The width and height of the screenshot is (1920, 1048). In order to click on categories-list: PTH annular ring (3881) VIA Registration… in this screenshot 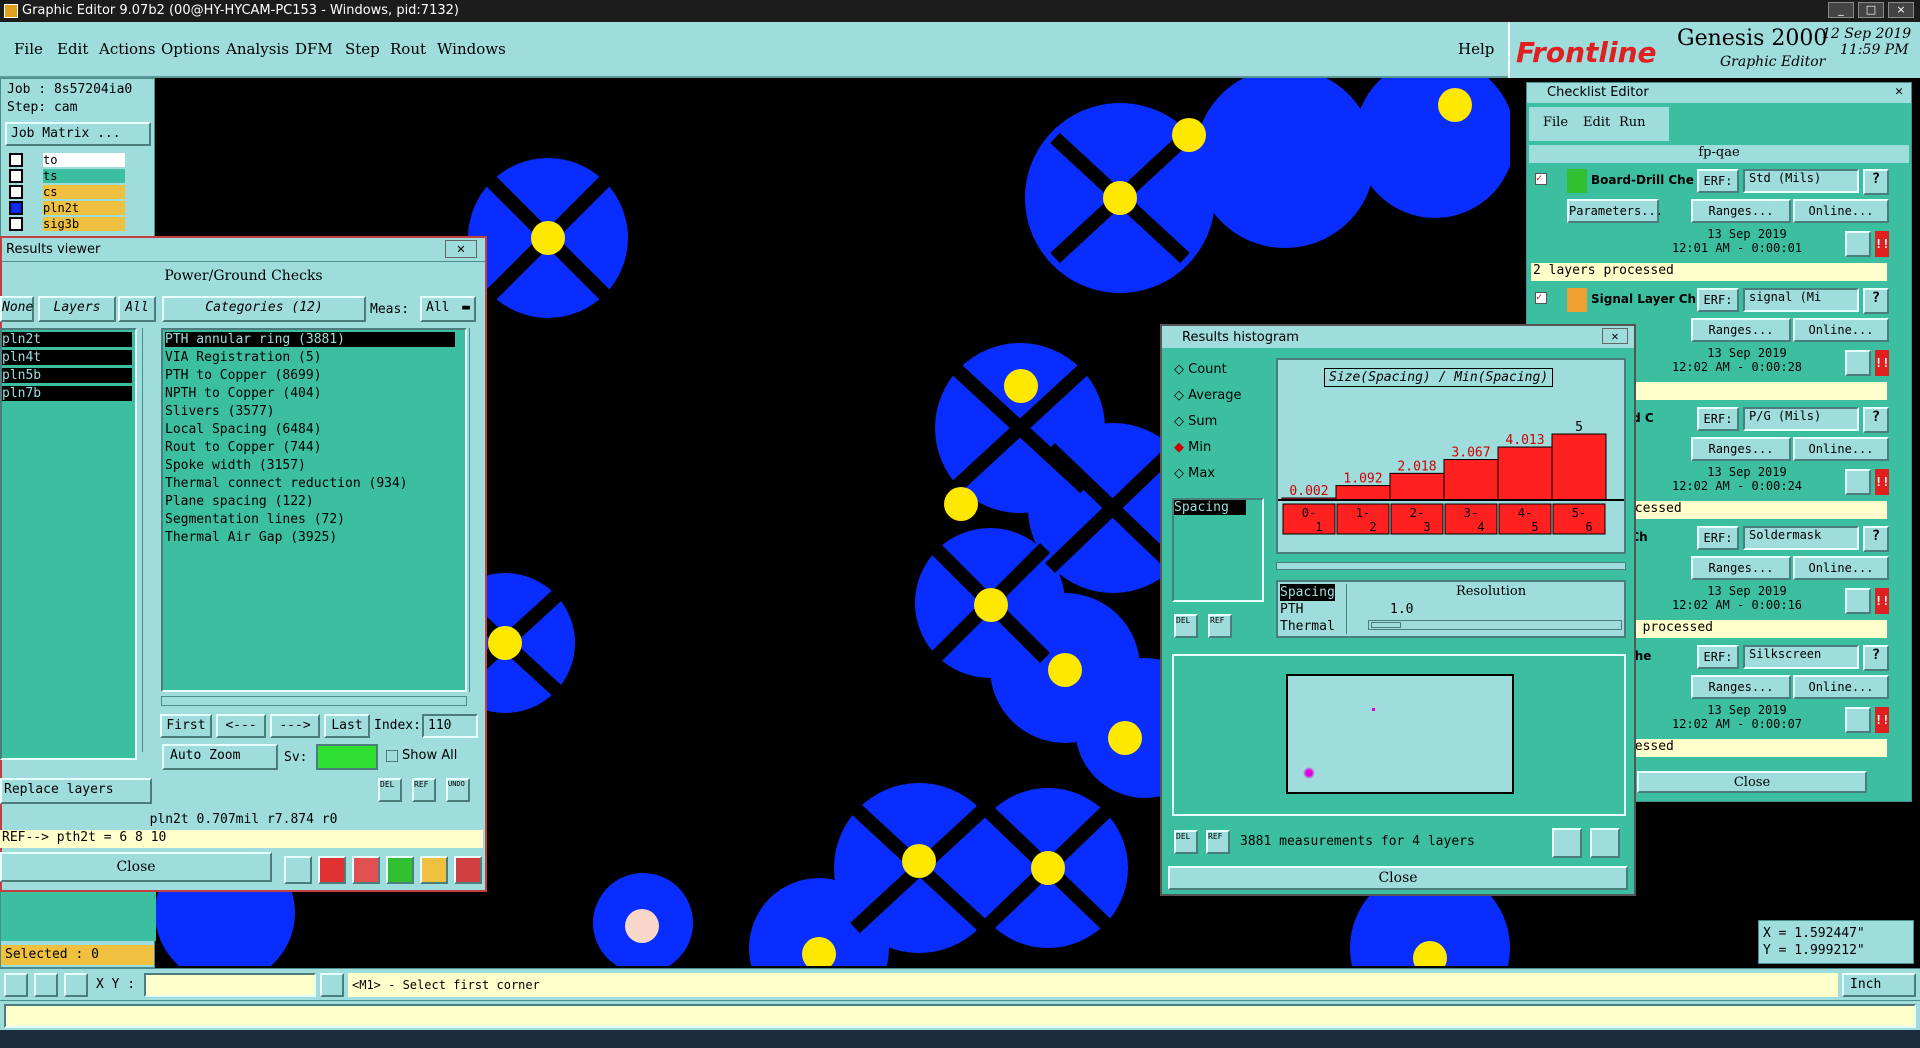, I will do `click(314, 510)`.